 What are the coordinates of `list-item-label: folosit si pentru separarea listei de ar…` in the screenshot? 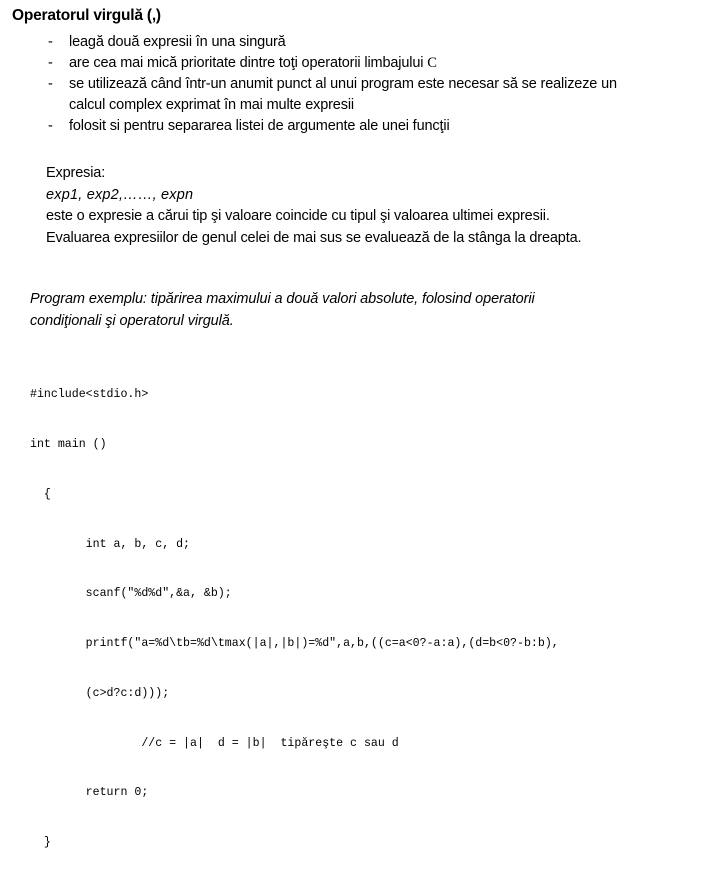 It's located at (259, 126).